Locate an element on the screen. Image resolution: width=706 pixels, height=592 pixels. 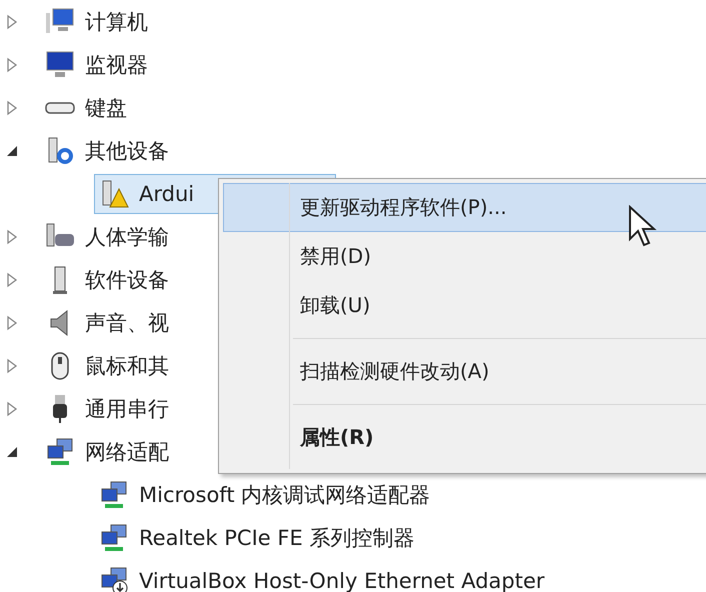
menu-item: 属性(R) is located at coordinates (464, 437).